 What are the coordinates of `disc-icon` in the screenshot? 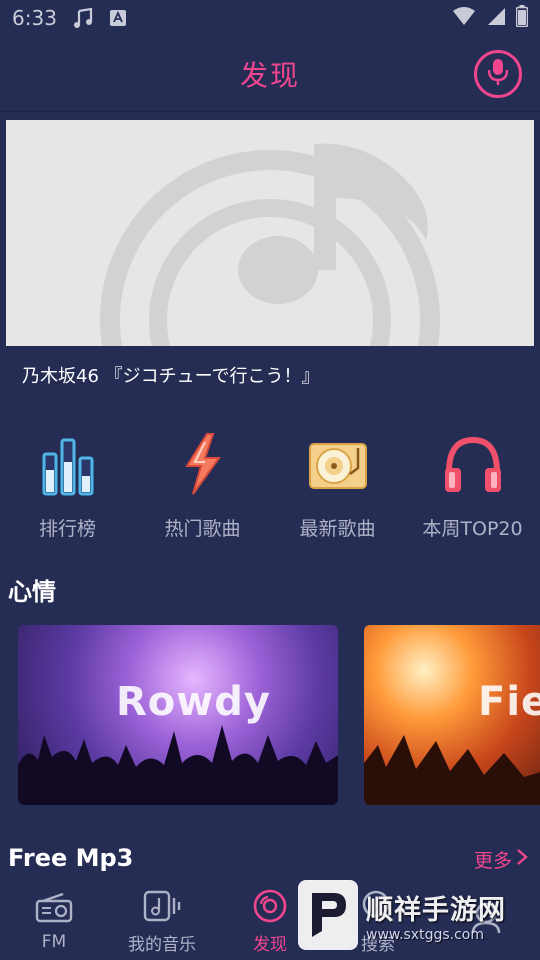 It's located at (270, 906).